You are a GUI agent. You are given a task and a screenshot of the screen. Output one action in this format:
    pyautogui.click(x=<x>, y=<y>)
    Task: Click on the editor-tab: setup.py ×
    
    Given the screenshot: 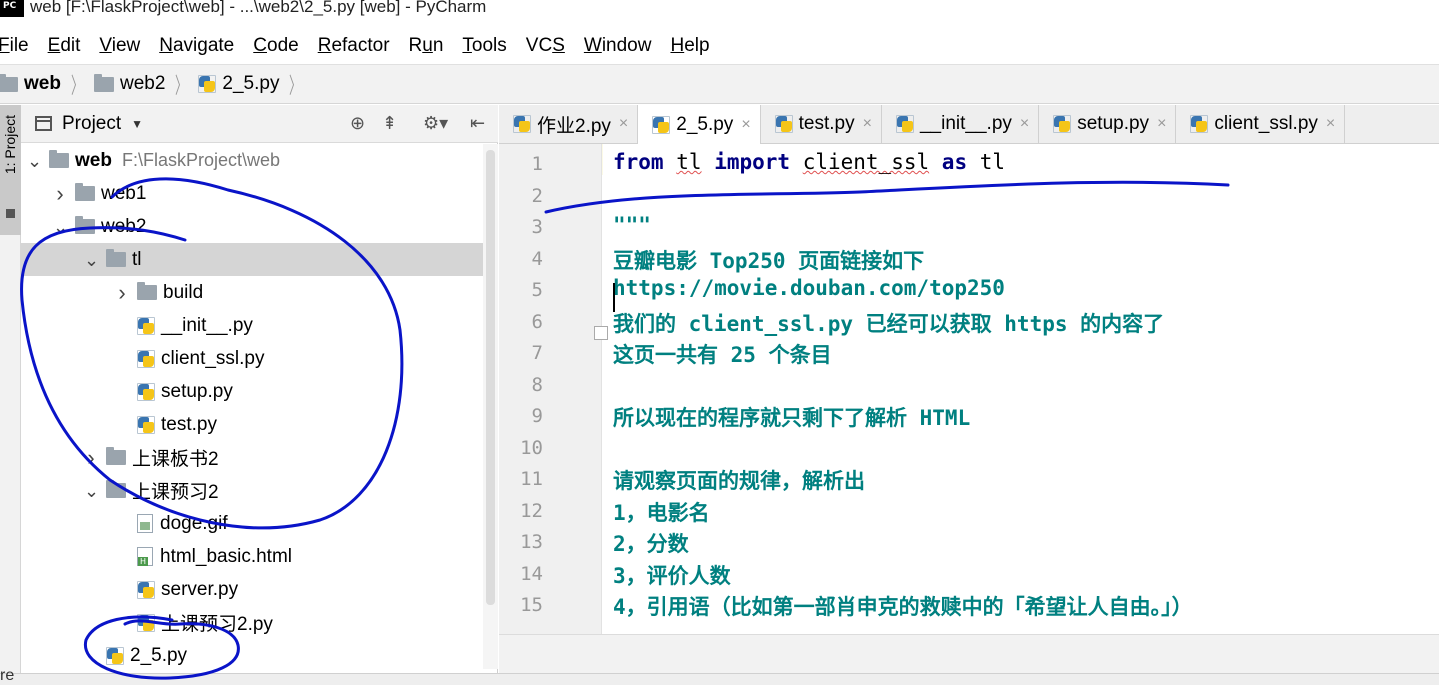 What is the action you would take?
    pyautogui.click(x=1108, y=124)
    